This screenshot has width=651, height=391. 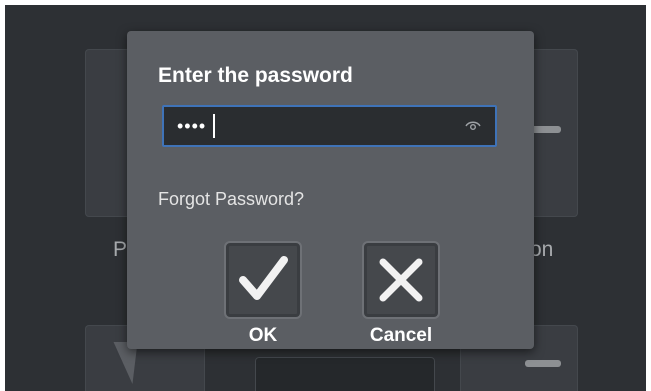 What do you see at coordinates (543, 363) in the screenshot?
I see `background-slider-bar` at bounding box center [543, 363].